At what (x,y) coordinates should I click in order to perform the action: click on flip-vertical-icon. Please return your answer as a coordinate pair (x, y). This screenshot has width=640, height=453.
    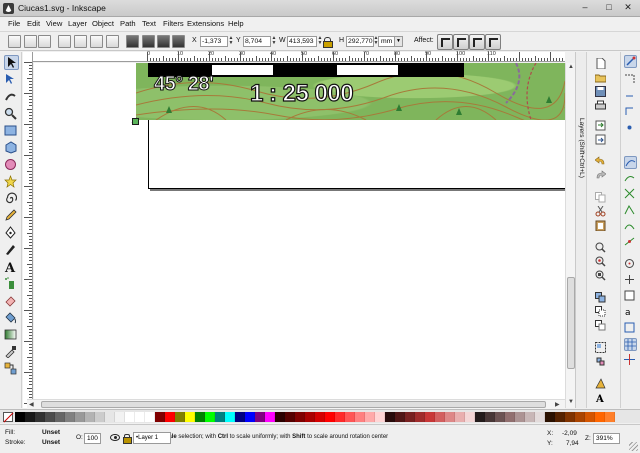
    Looking at the image, I should click on (112, 41).